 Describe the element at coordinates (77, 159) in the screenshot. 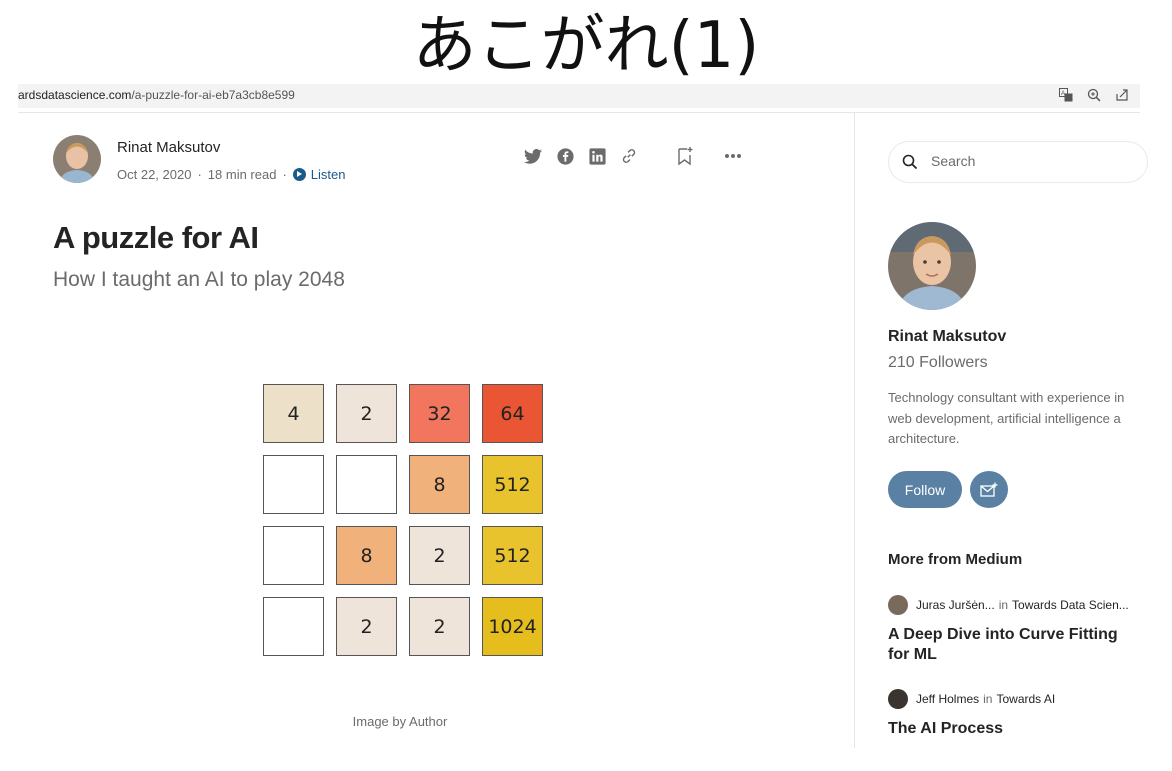

I see `author-avatar` at that location.